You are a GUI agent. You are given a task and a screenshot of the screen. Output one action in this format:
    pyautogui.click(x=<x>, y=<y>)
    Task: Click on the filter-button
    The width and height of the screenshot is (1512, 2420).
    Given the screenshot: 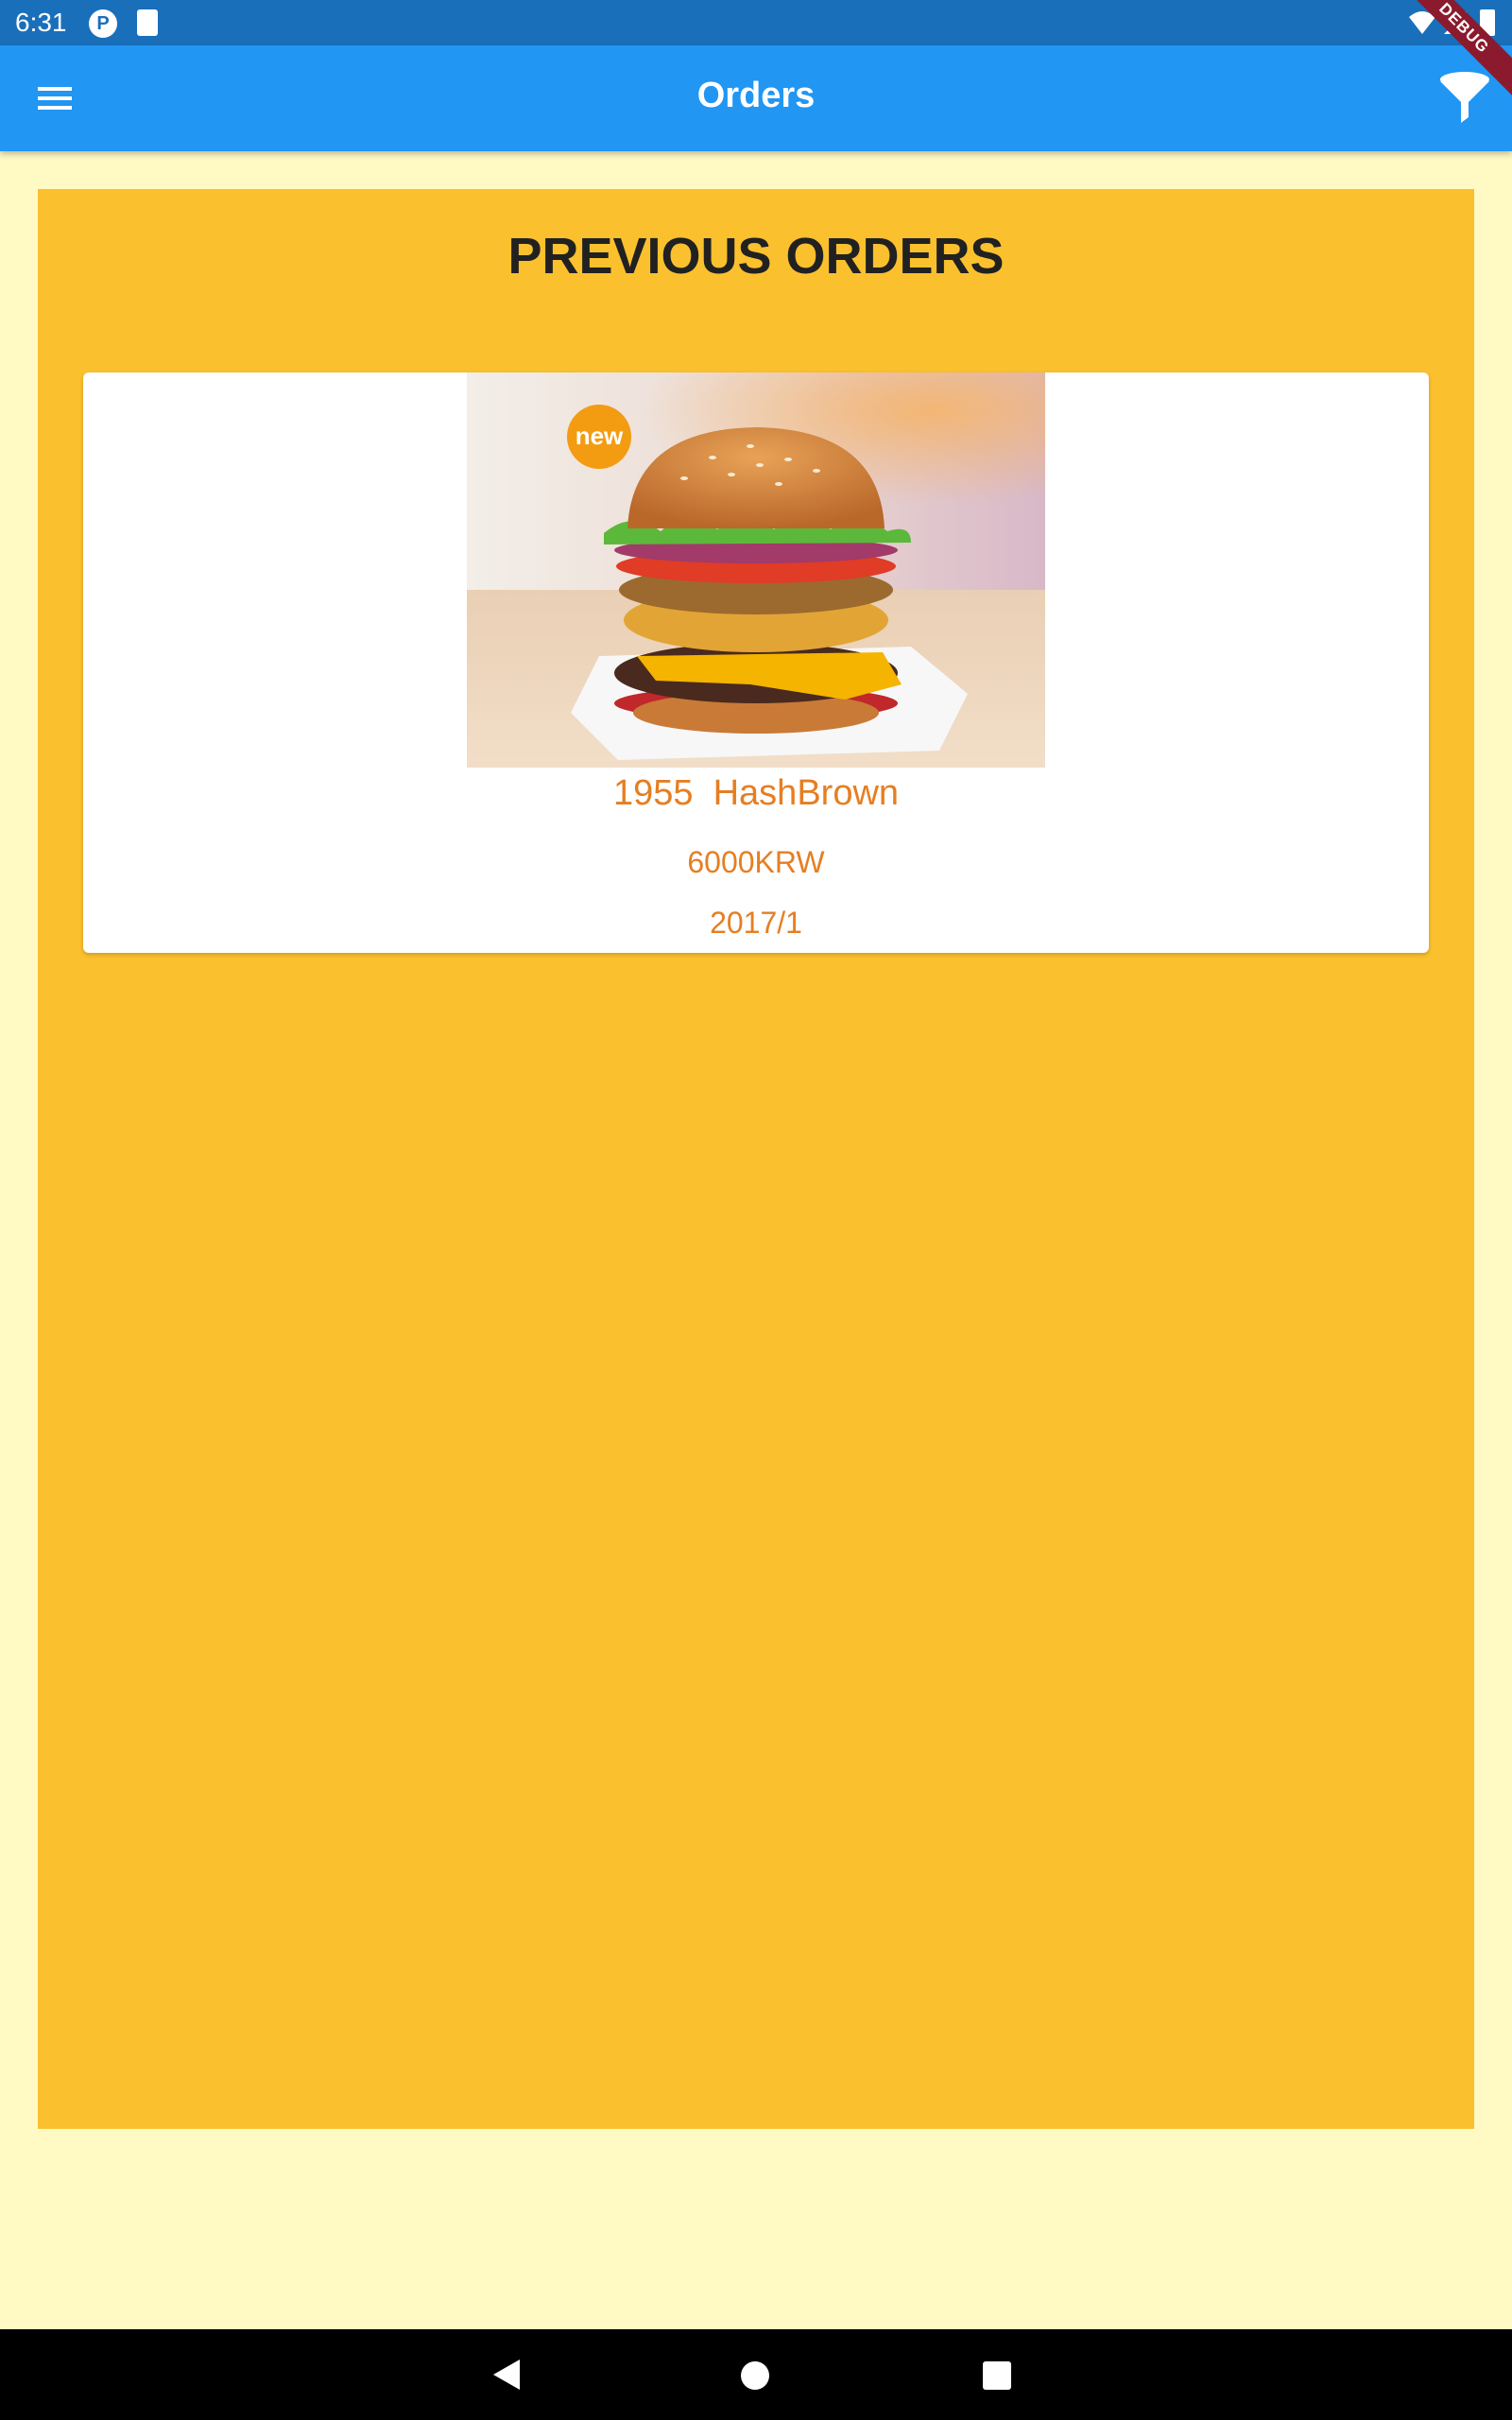 What is the action you would take?
    pyautogui.click(x=1464, y=99)
    